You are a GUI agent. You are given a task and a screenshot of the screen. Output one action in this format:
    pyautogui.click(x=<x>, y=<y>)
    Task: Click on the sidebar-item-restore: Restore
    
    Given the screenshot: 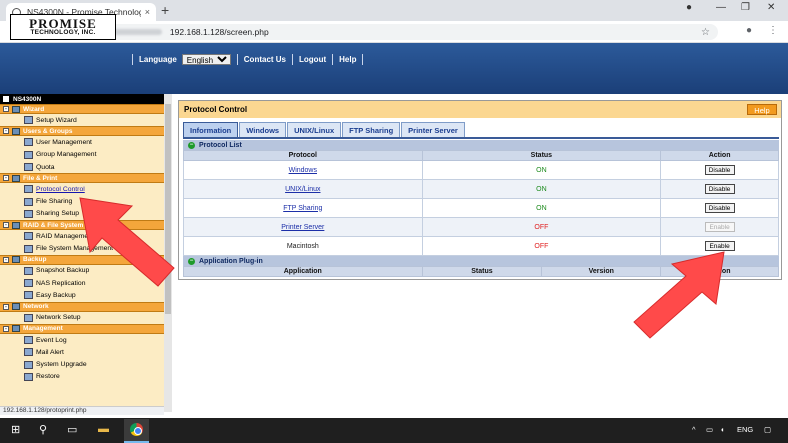 What is the action you would take?
    pyautogui.click(x=82, y=377)
    